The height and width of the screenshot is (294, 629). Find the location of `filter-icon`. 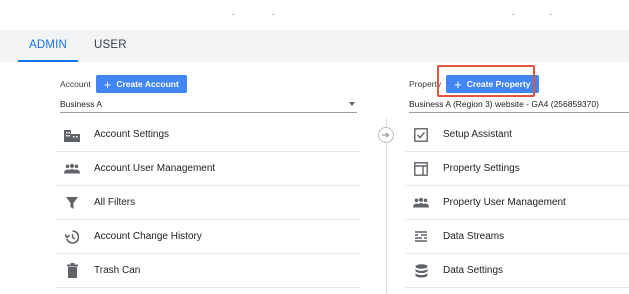

filter-icon is located at coordinates (72, 203).